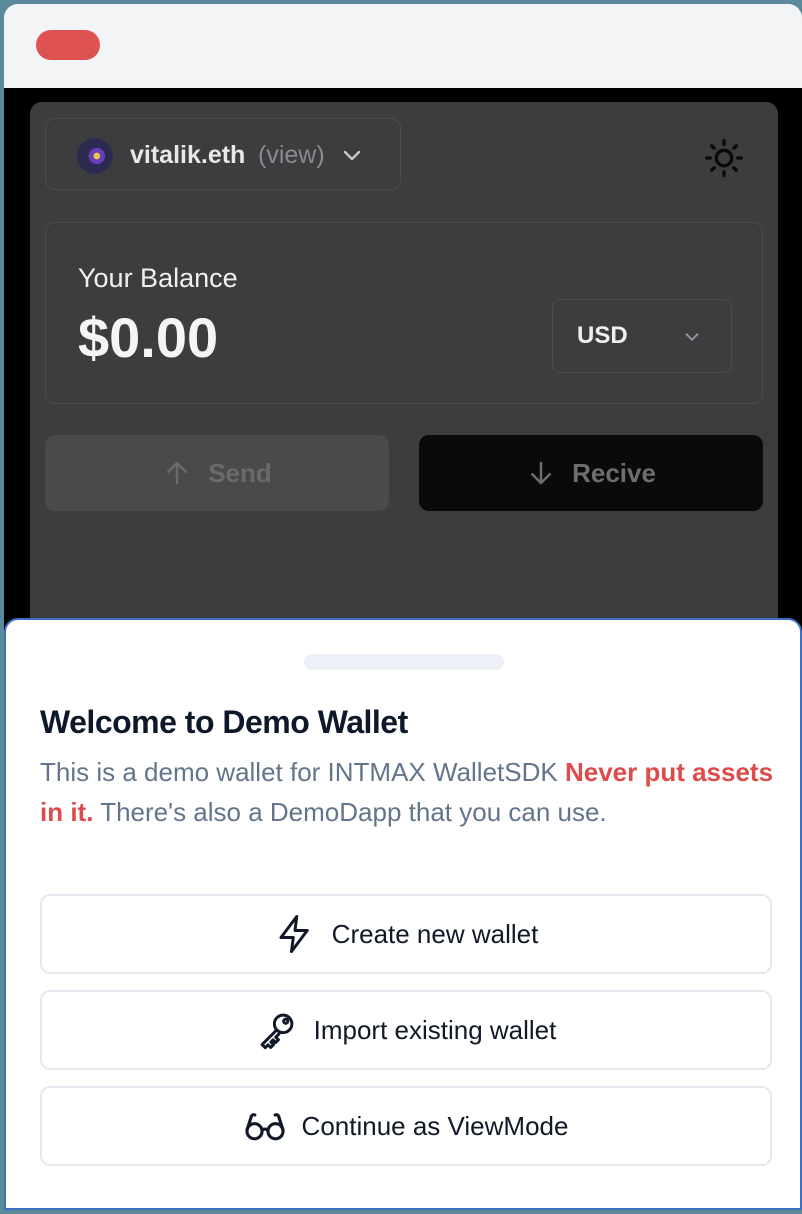 Image resolution: width=802 pixels, height=1214 pixels. Describe the element at coordinates (403, 46) in the screenshot. I see `titlebar` at that location.